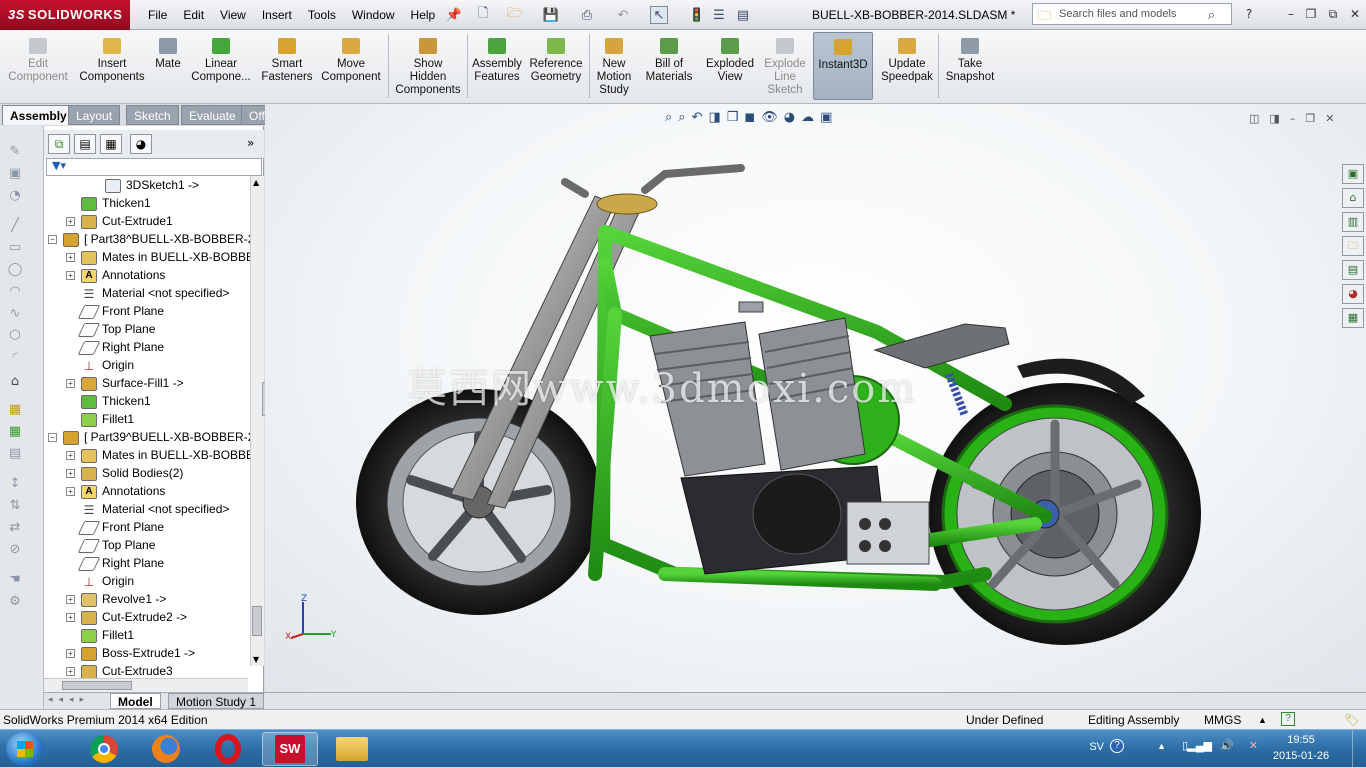  Describe the element at coordinates (38, 115) in the screenshot. I see `tab-assembly: Assembly` at that location.